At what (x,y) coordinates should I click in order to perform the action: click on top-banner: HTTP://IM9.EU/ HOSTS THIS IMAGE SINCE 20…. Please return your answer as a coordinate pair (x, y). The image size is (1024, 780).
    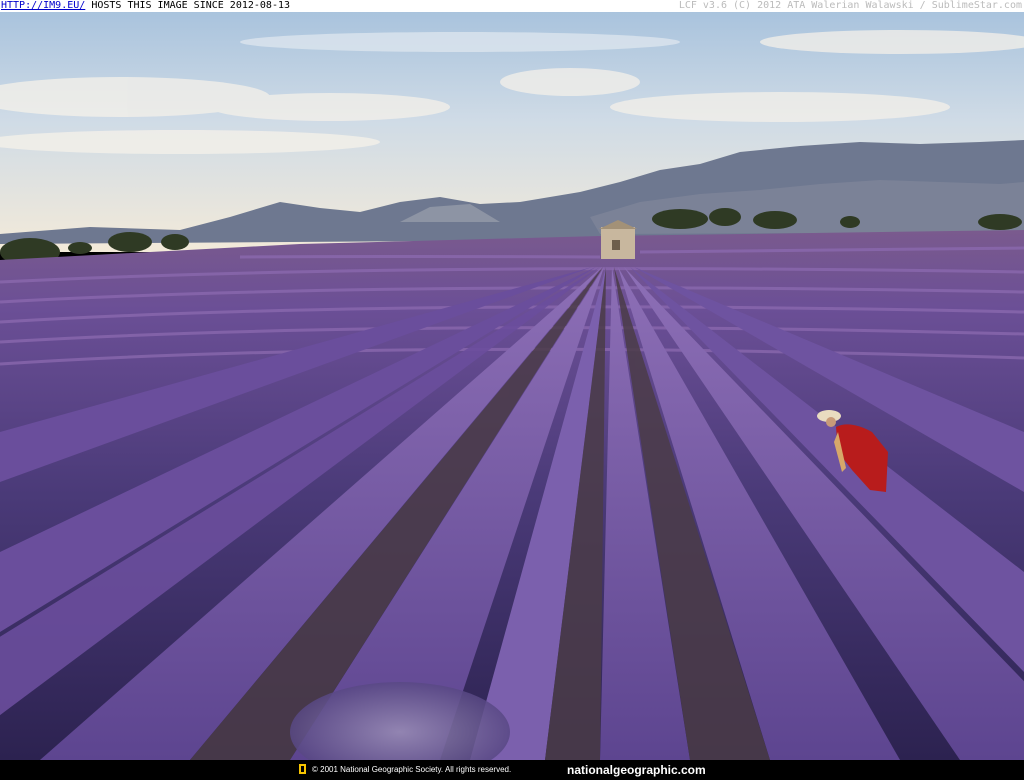
    Looking at the image, I should click on (512, 6).